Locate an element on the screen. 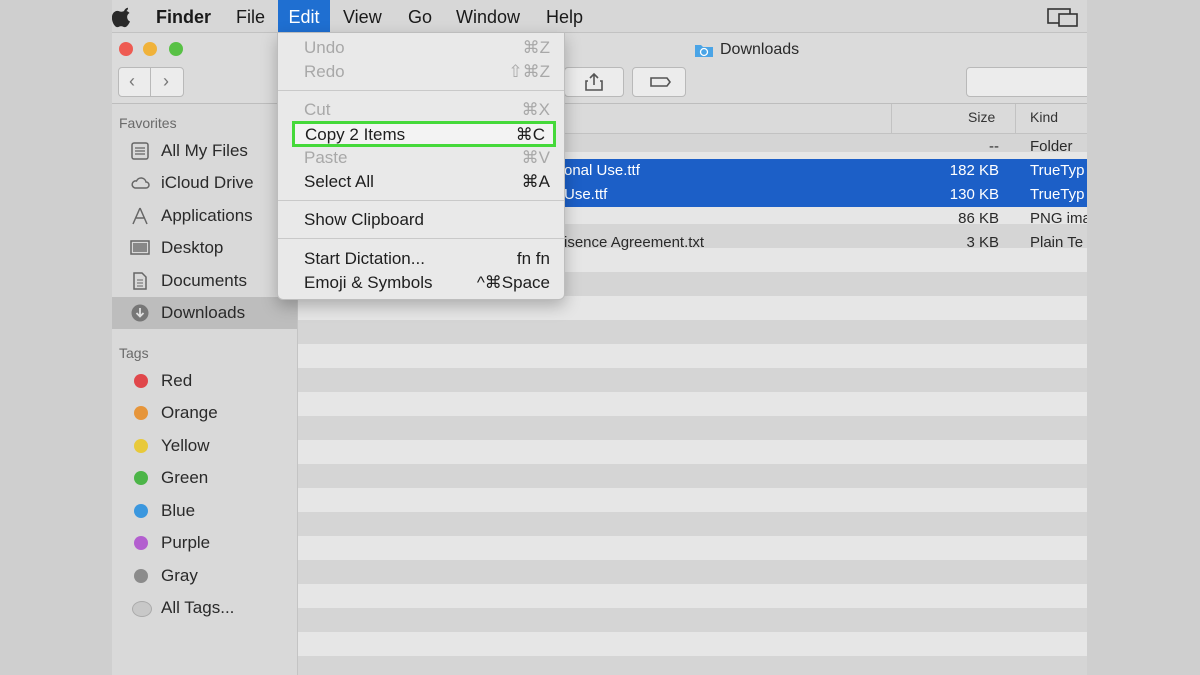 The width and height of the screenshot is (1200, 675). menu-item-shortcut: fn fn is located at coordinates (533, 258).